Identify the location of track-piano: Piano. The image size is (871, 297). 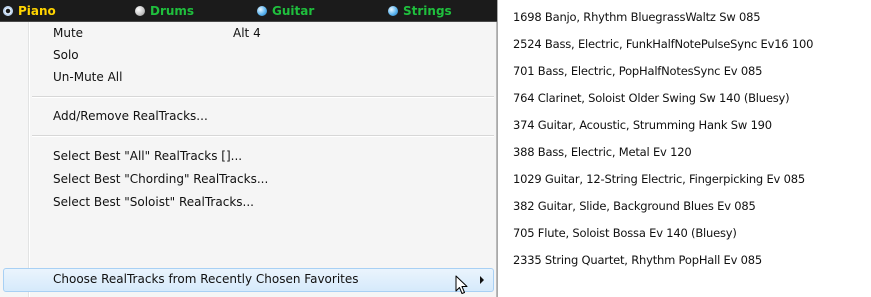
(29, 11).